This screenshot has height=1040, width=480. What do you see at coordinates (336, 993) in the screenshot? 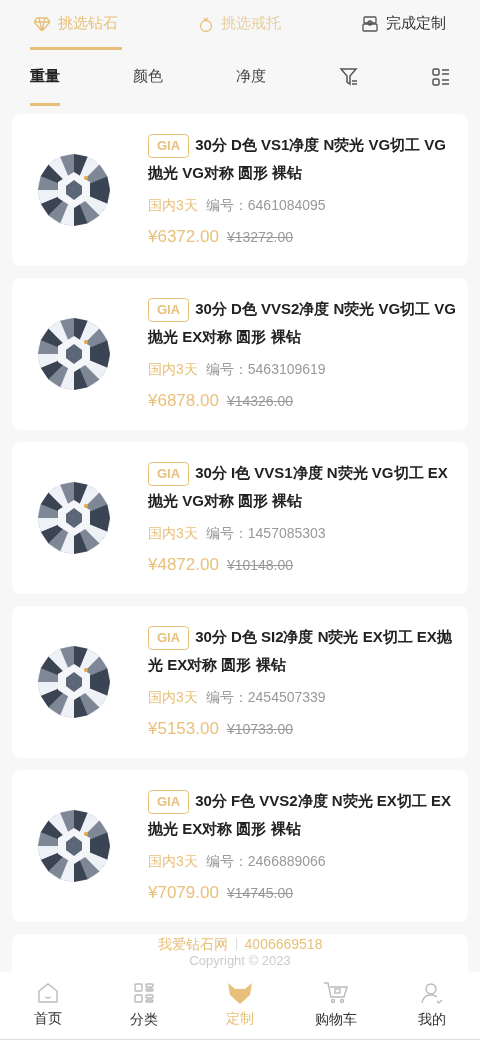
I see `cart-icon` at bounding box center [336, 993].